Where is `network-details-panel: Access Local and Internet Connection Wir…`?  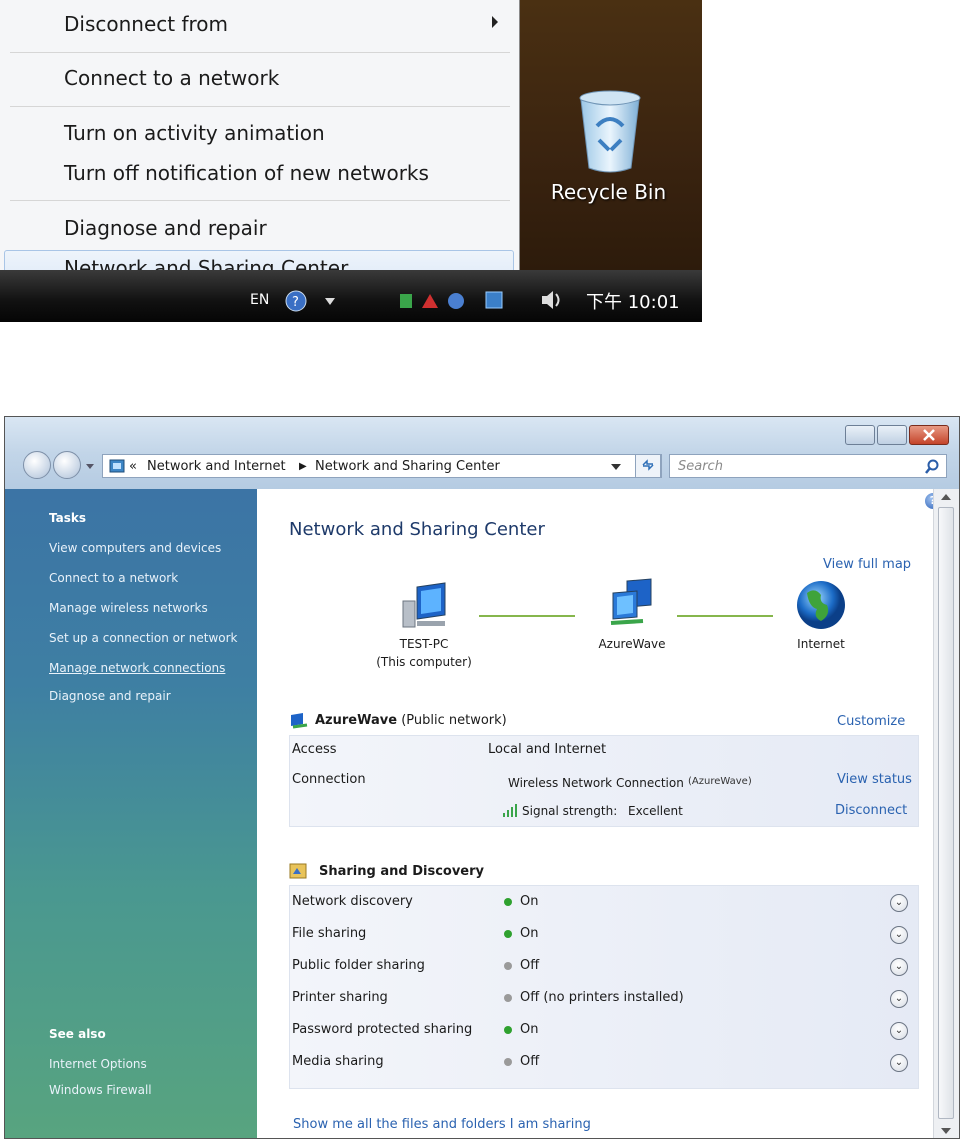 network-details-panel: Access Local and Internet Connection Wir… is located at coordinates (604, 781).